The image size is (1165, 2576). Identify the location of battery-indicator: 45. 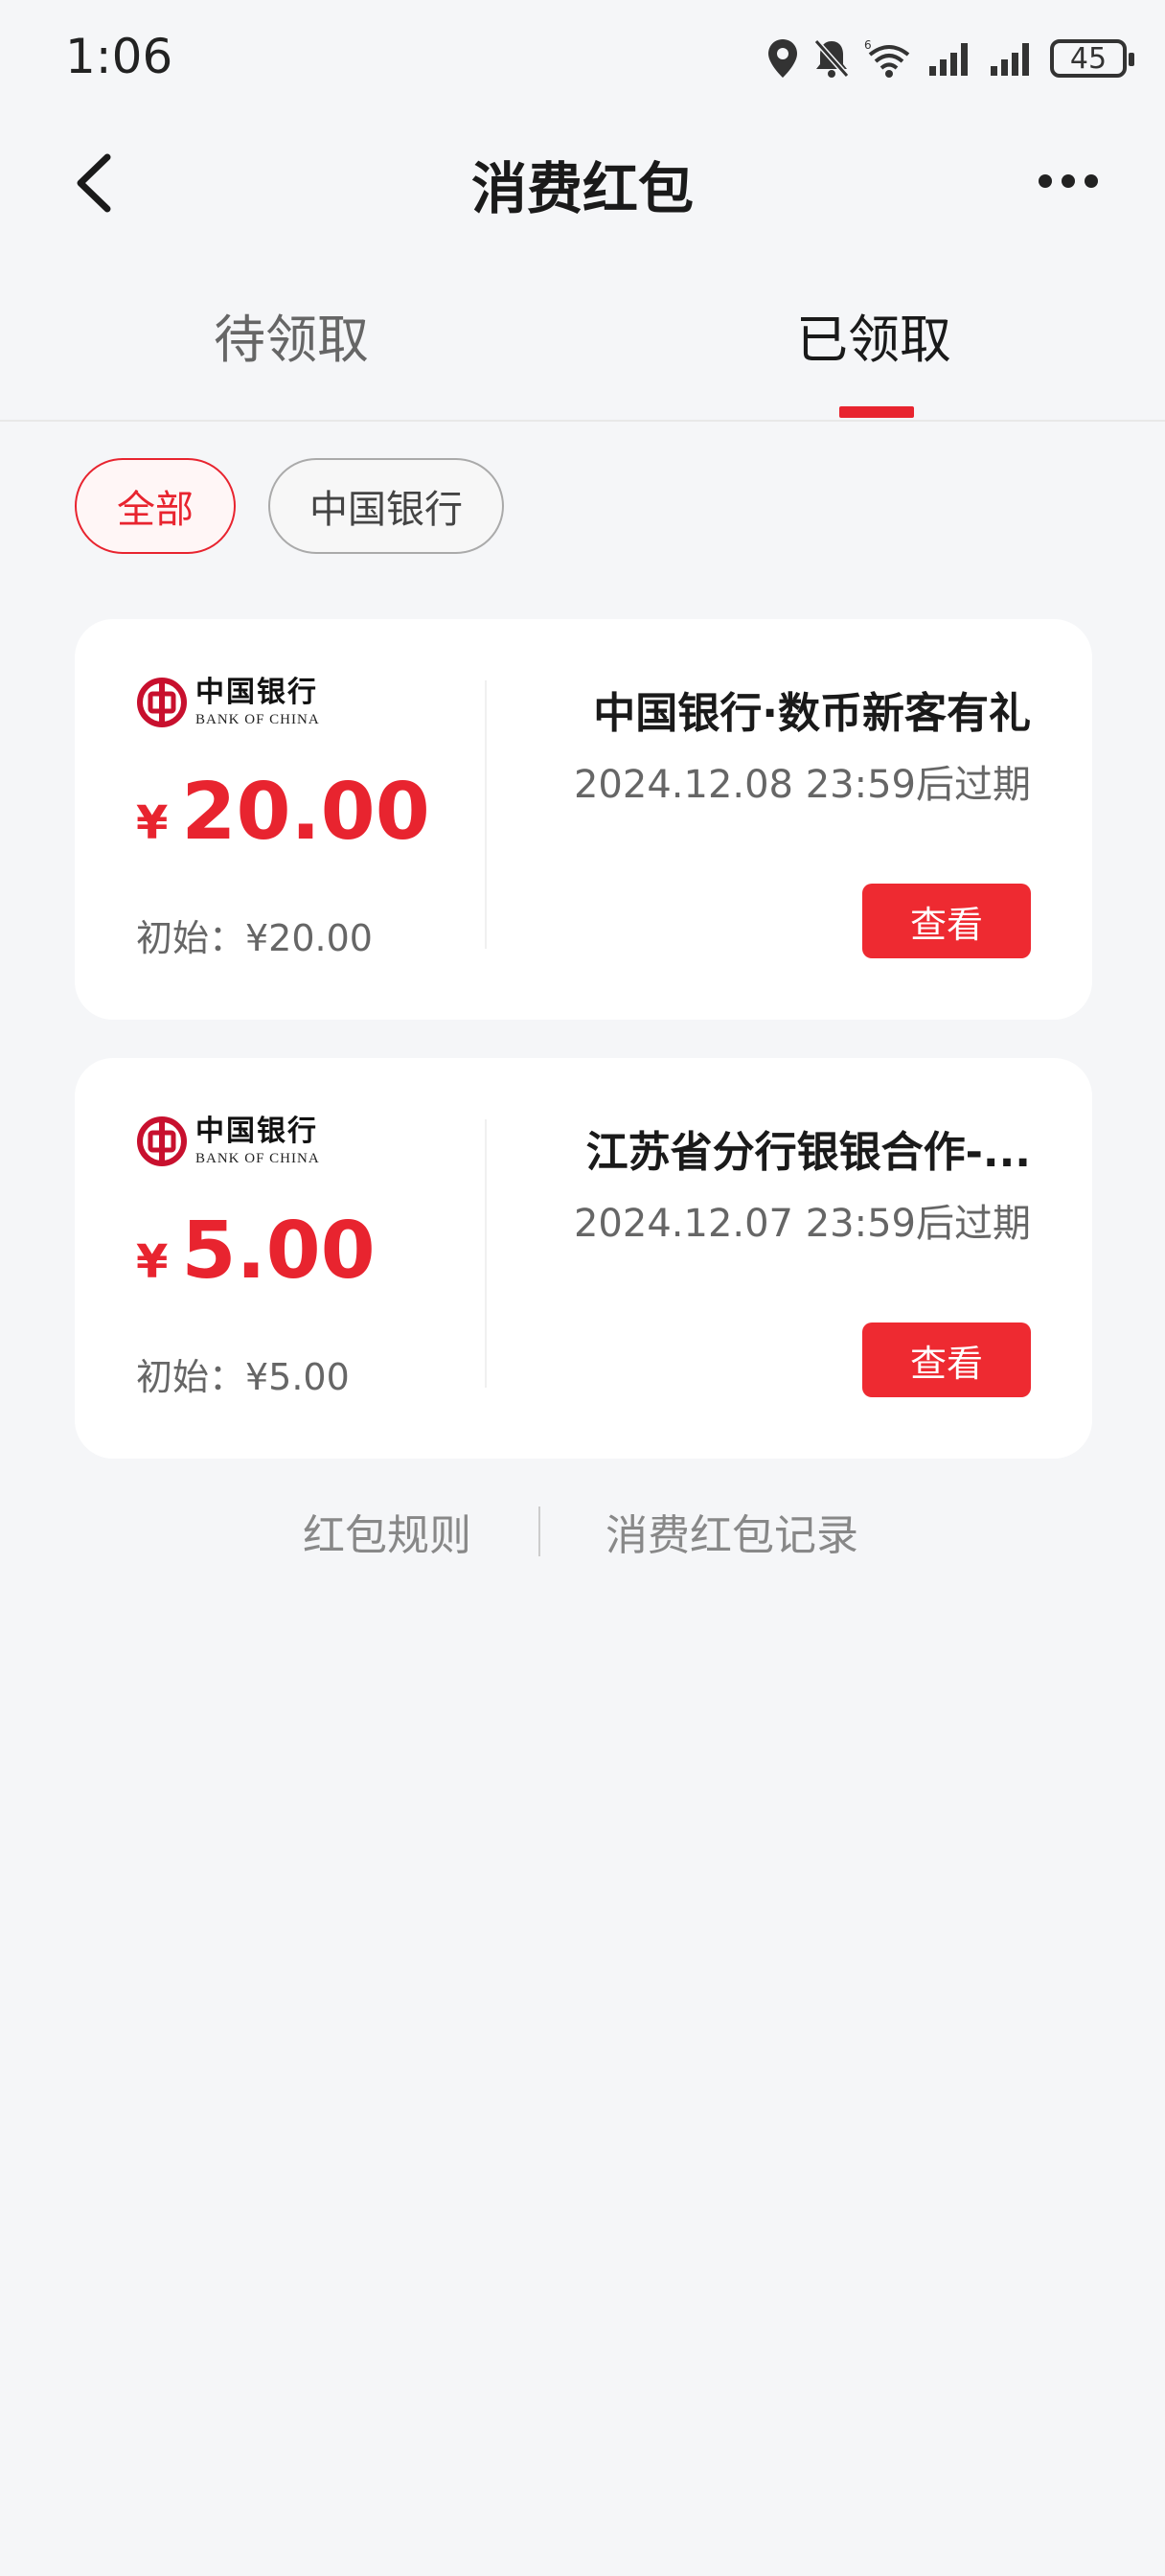
(1092, 58).